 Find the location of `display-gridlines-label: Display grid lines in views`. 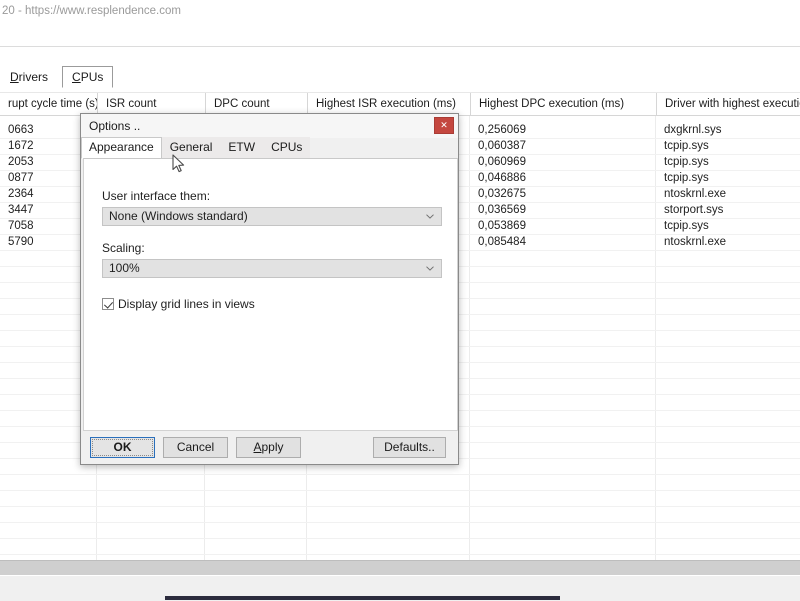

display-gridlines-label: Display grid lines in views is located at coordinates (186, 304).